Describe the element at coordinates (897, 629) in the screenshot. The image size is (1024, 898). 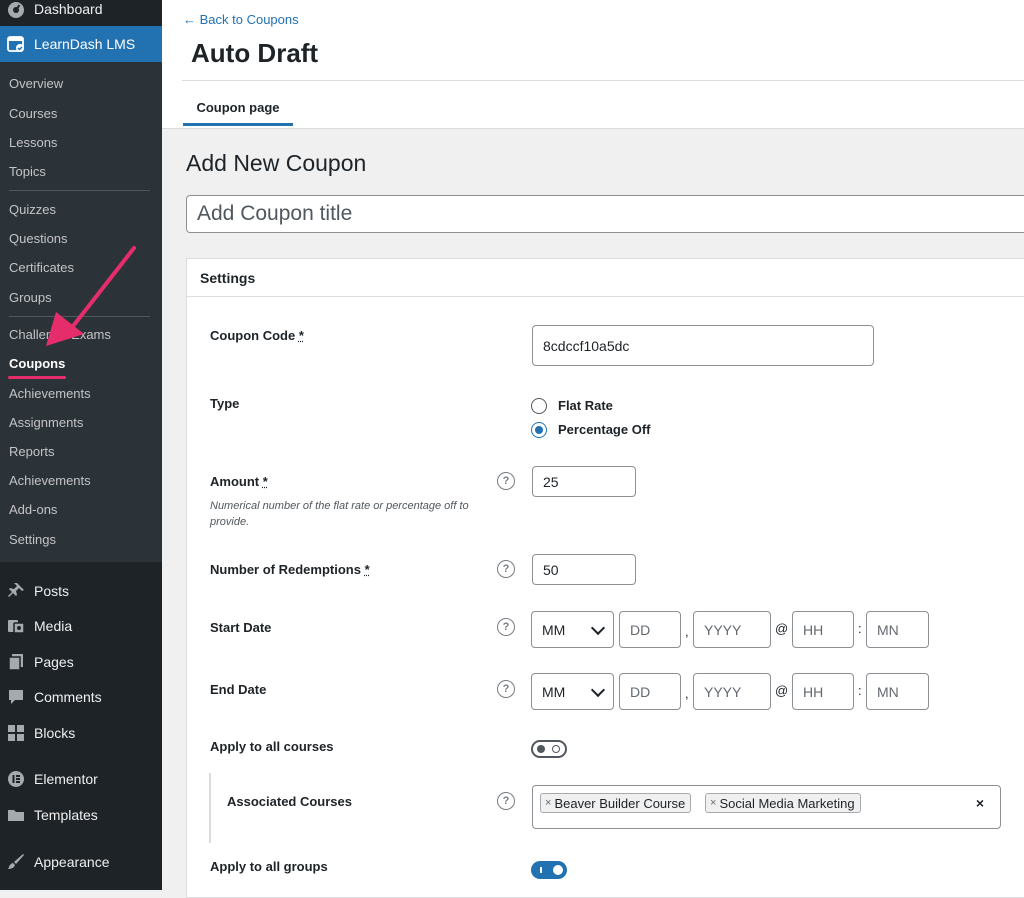
I see `start-minute-field: MN` at that location.